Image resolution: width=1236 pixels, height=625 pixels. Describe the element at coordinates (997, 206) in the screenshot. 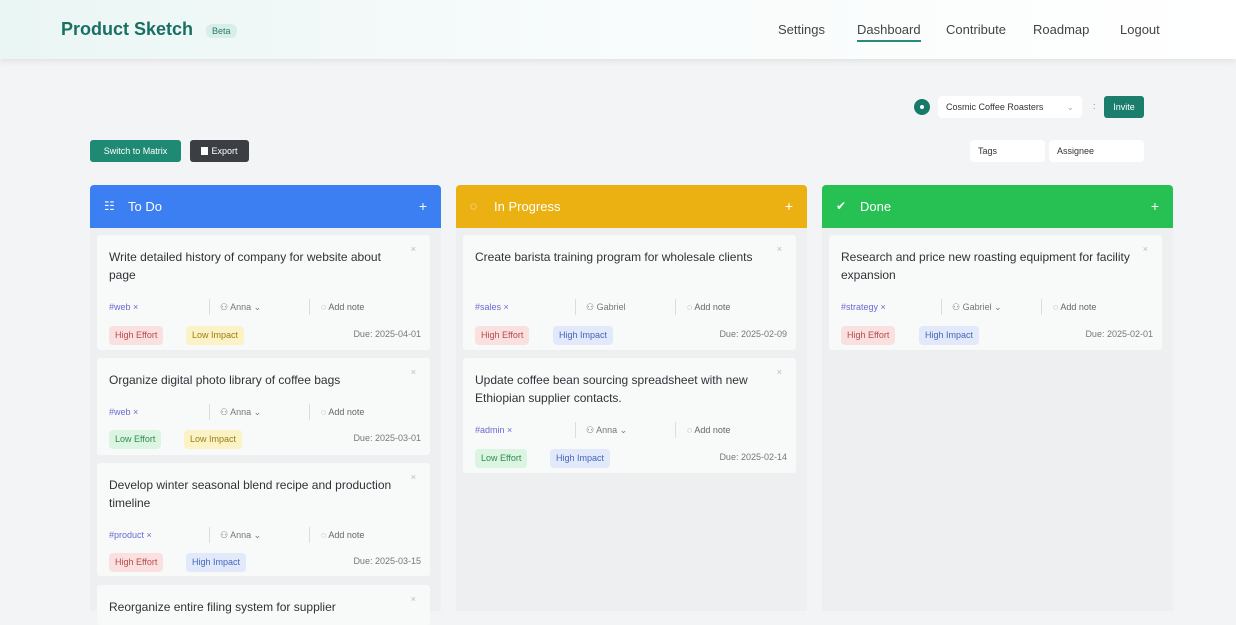

I see `column-header-done: ✔ Done +` at that location.